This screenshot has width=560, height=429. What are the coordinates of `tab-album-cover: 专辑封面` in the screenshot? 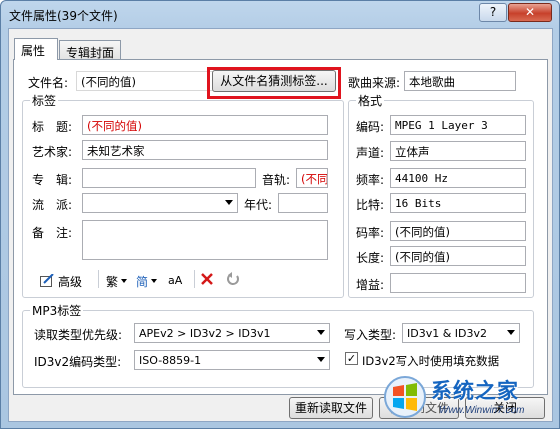 It's located at (90, 50).